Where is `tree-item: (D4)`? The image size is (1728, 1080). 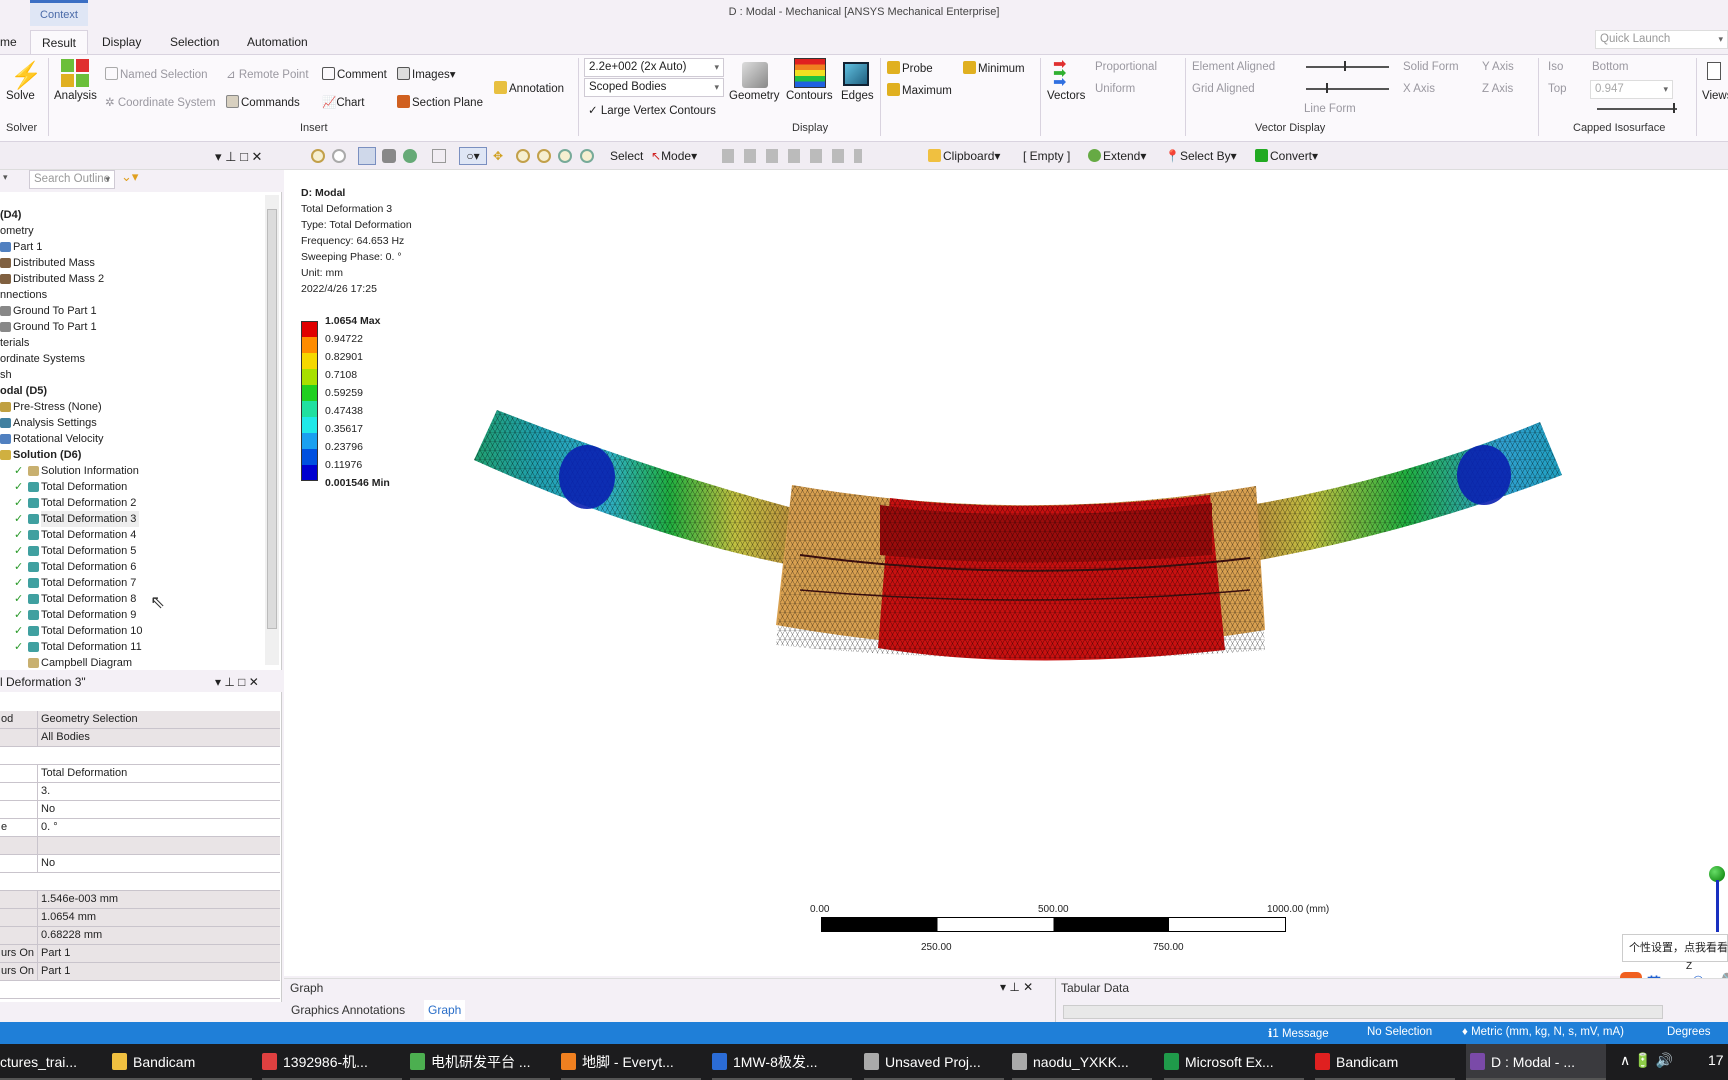
tree-item: (D4) is located at coordinates (131, 215).